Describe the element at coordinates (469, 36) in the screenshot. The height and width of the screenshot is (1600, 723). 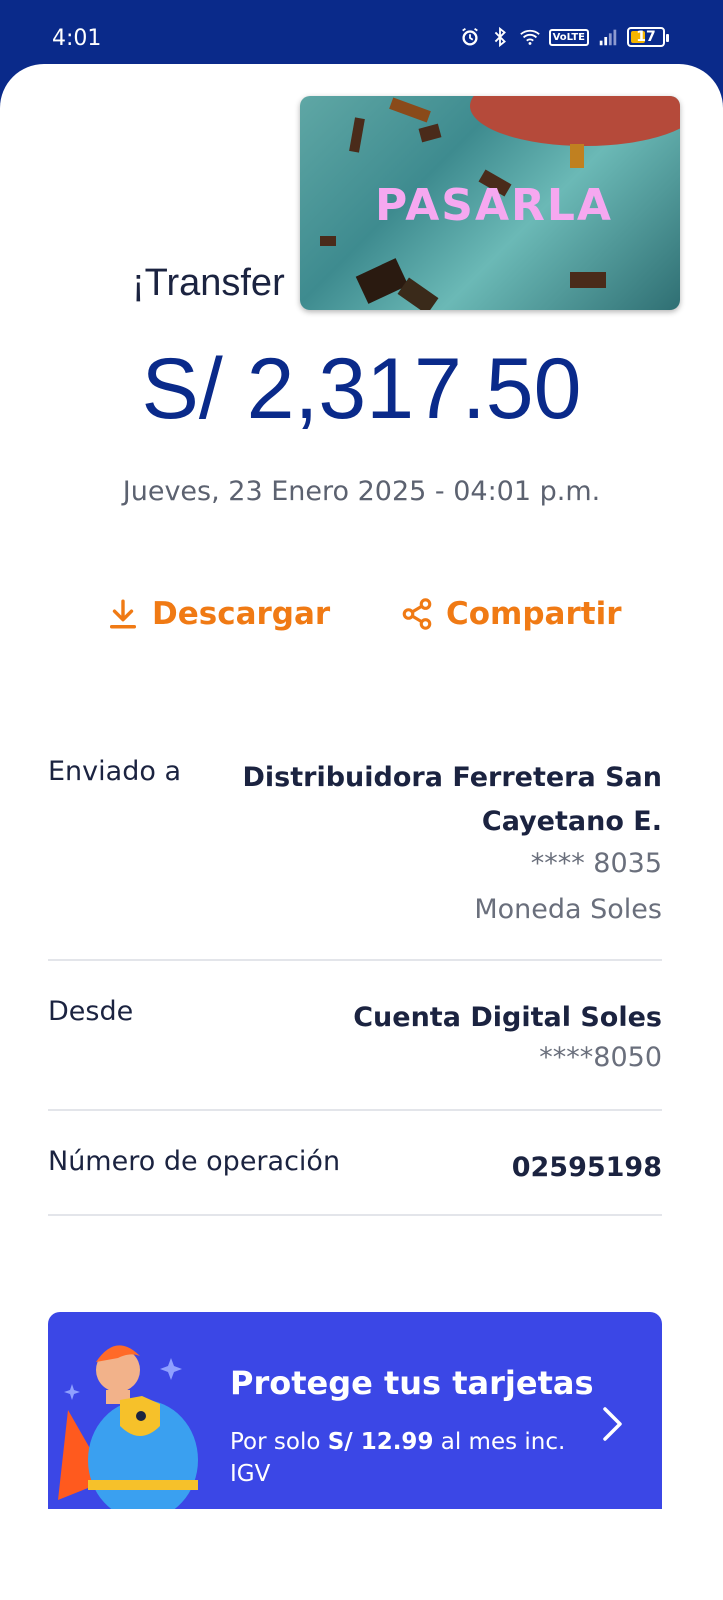
I see `alarm-icon` at that location.